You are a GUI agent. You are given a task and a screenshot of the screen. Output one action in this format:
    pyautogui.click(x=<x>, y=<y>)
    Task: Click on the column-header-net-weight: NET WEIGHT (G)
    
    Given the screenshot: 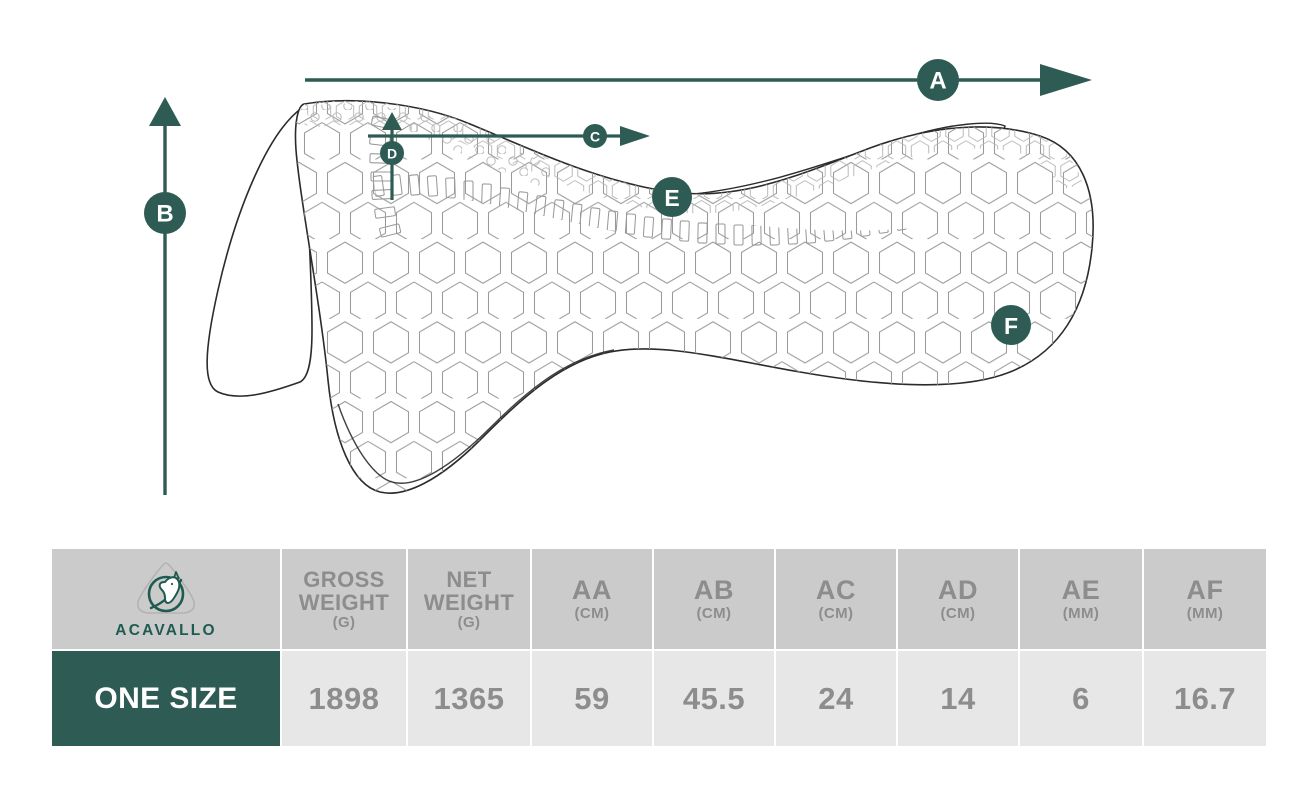 What is the action you would take?
    pyautogui.click(x=469, y=599)
    